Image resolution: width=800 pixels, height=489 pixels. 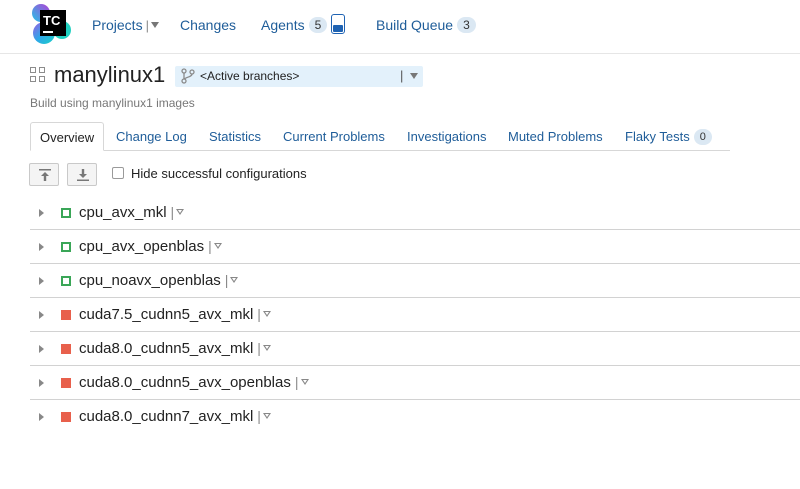 What do you see at coordinates (166, 348) in the screenshot?
I see `build-configuration-name: cuda8.0_cudnn5_avx_mkl` at bounding box center [166, 348].